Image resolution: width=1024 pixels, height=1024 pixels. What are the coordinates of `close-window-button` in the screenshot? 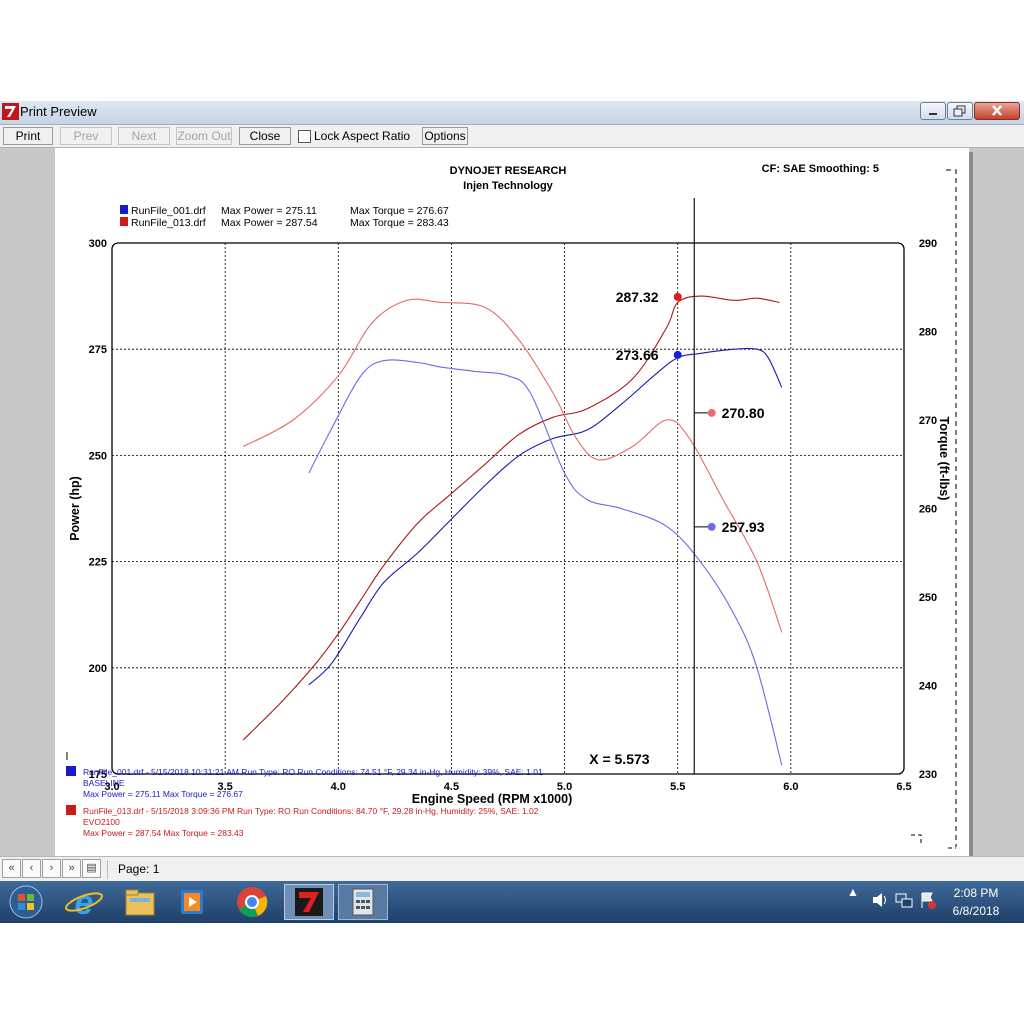 It's located at (997, 111).